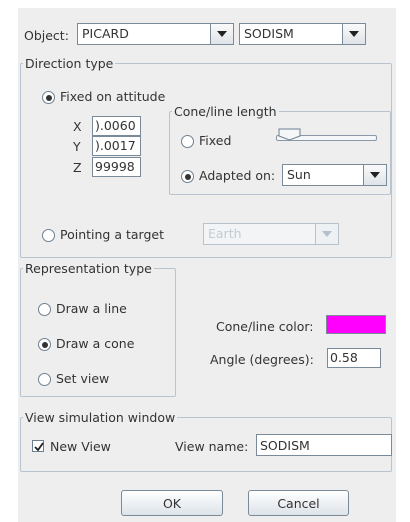  Describe the element at coordinates (44, 379) in the screenshot. I see `set-view-radio` at that location.